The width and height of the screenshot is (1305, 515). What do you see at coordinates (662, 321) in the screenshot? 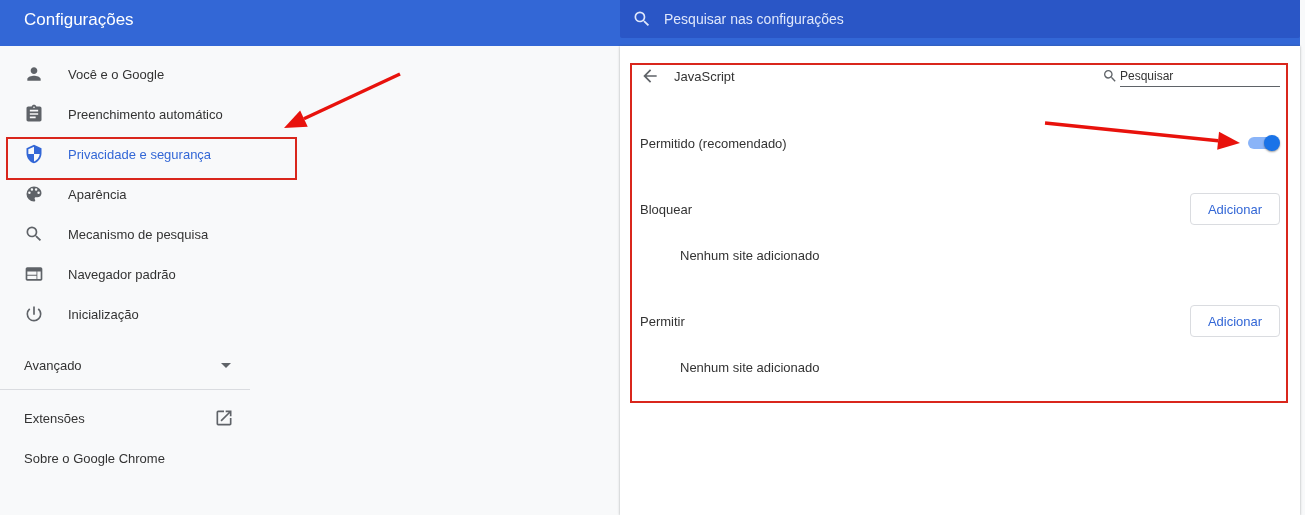
I see `section-title: Permitir` at bounding box center [662, 321].